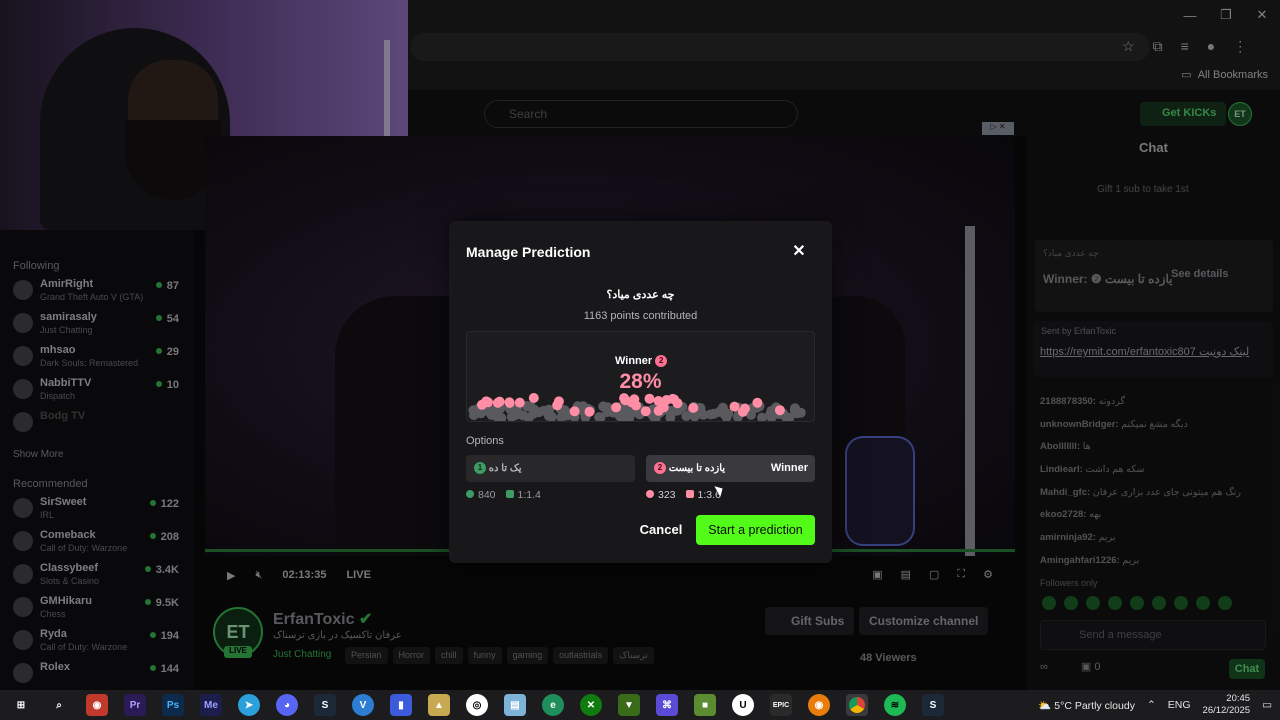  I want to click on minecraft-icon: ■, so click(705, 705).